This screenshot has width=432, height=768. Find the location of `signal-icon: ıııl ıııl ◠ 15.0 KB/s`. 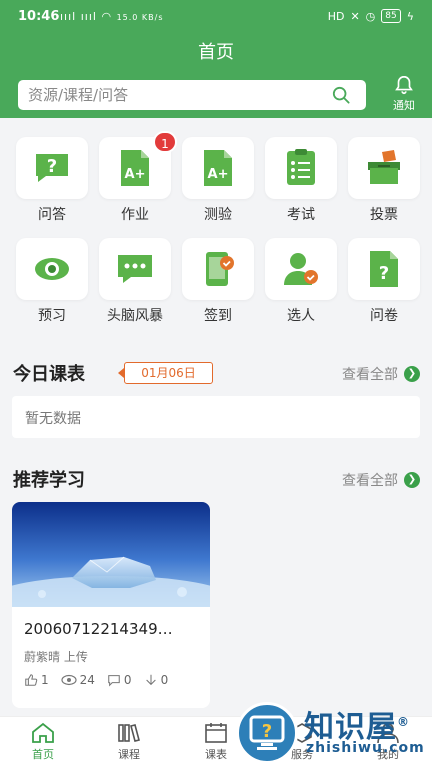

signal-icon: ıııl ıııl ◠ 15.0 KB/s is located at coordinates (112, 16).